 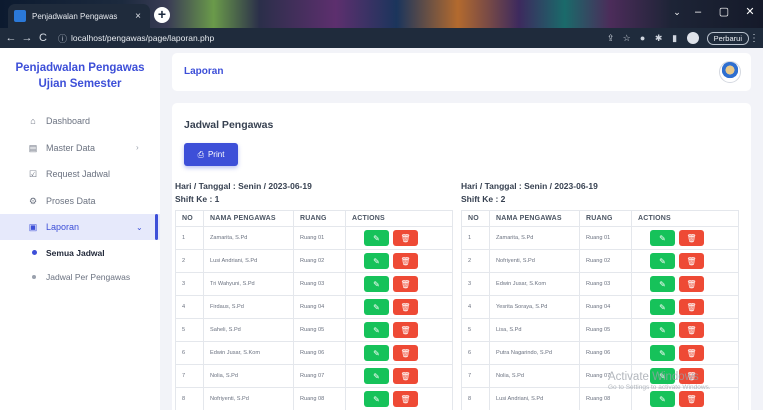 I want to click on puzzle-icon: ✱, so click(x=659, y=38).